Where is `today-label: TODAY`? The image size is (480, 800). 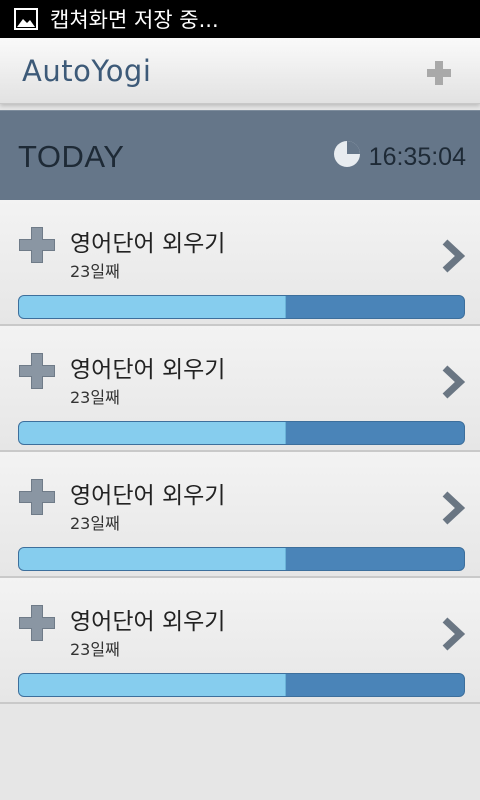
today-label: TODAY is located at coordinates (71, 156).